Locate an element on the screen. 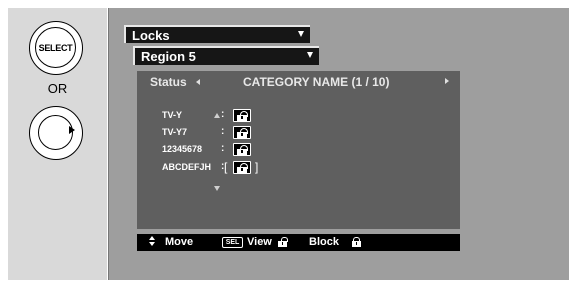  right-arrow-icon is located at coordinates (72, 130).